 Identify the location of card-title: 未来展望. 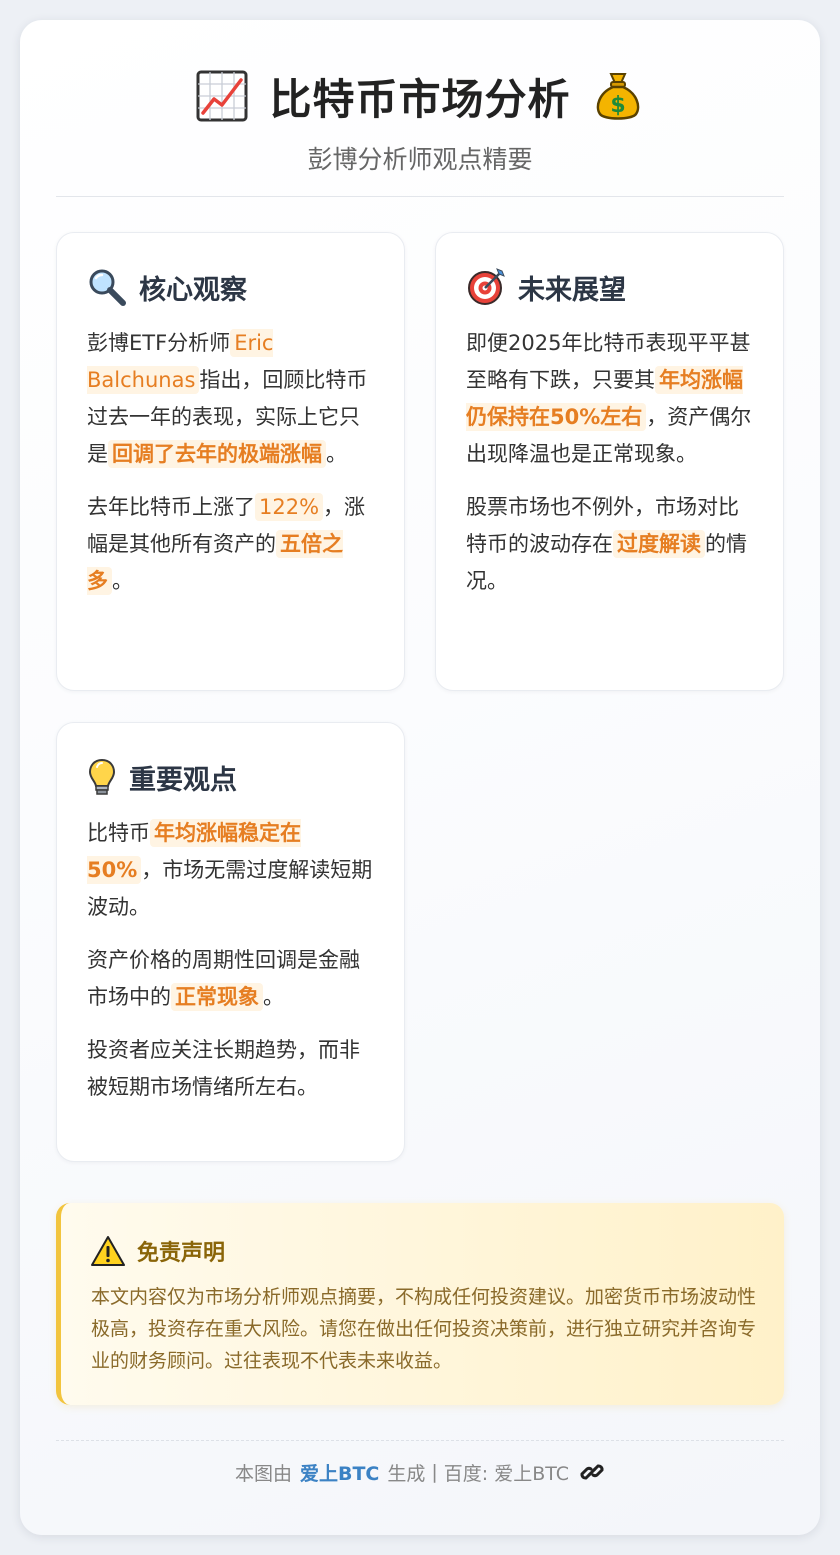
(572, 290).